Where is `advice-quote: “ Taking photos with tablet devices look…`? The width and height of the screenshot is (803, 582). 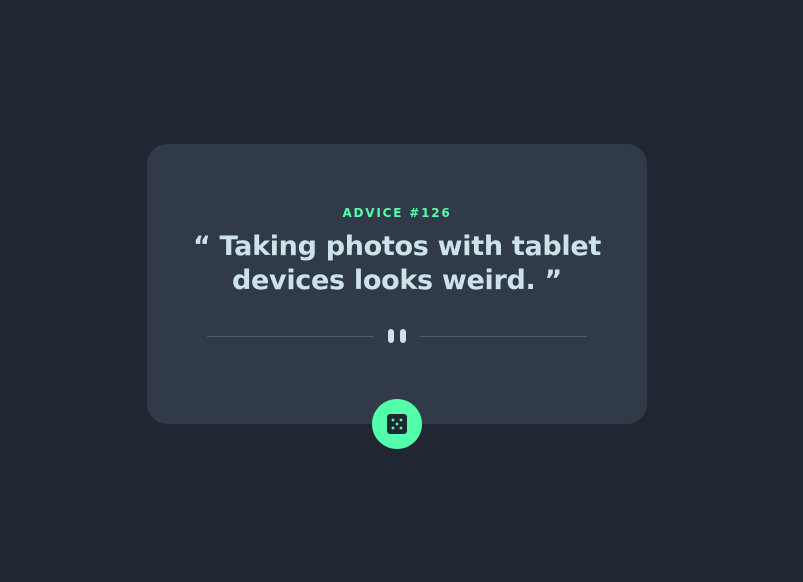
advice-quote: “ Taking photos with tablet devices look… is located at coordinates (397, 263).